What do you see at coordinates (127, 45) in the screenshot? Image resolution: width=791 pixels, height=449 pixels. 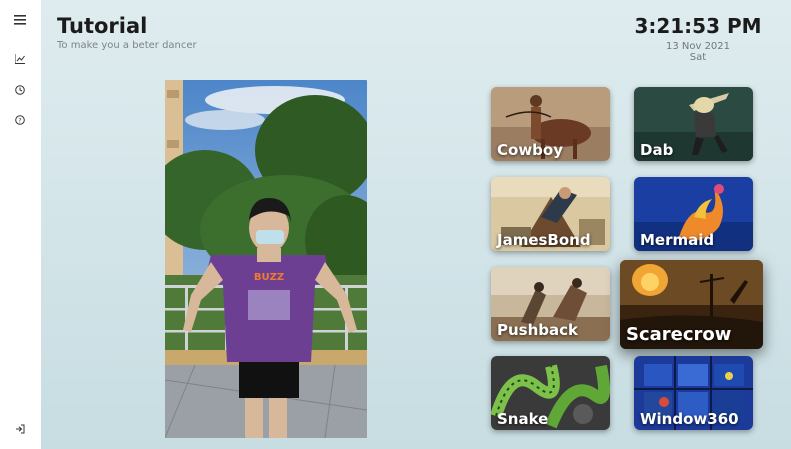 I see `page-subtitle: To make you a beter dancer` at bounding box center [127, 45].